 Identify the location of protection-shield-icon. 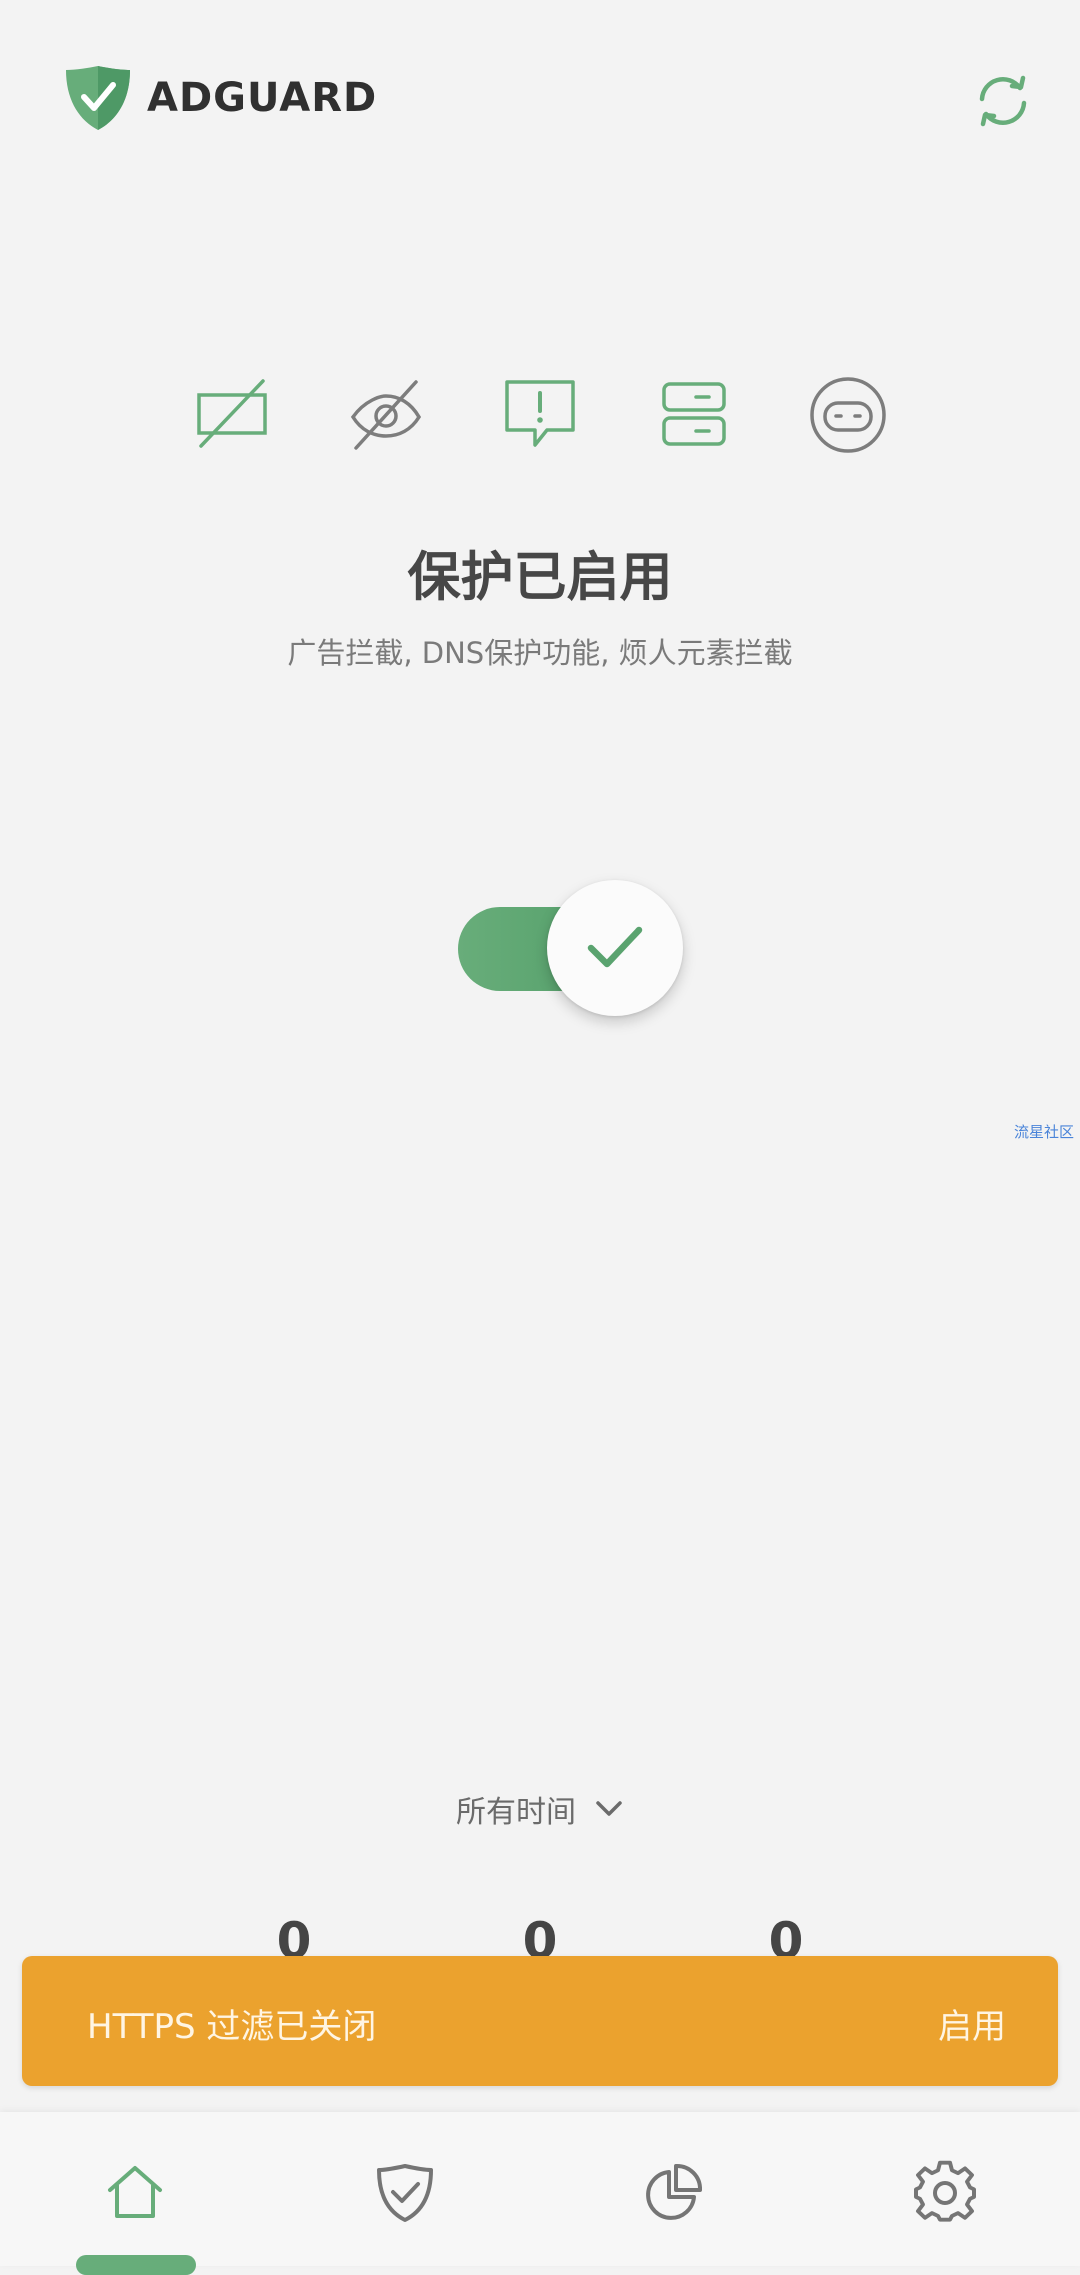
(405, 2193).